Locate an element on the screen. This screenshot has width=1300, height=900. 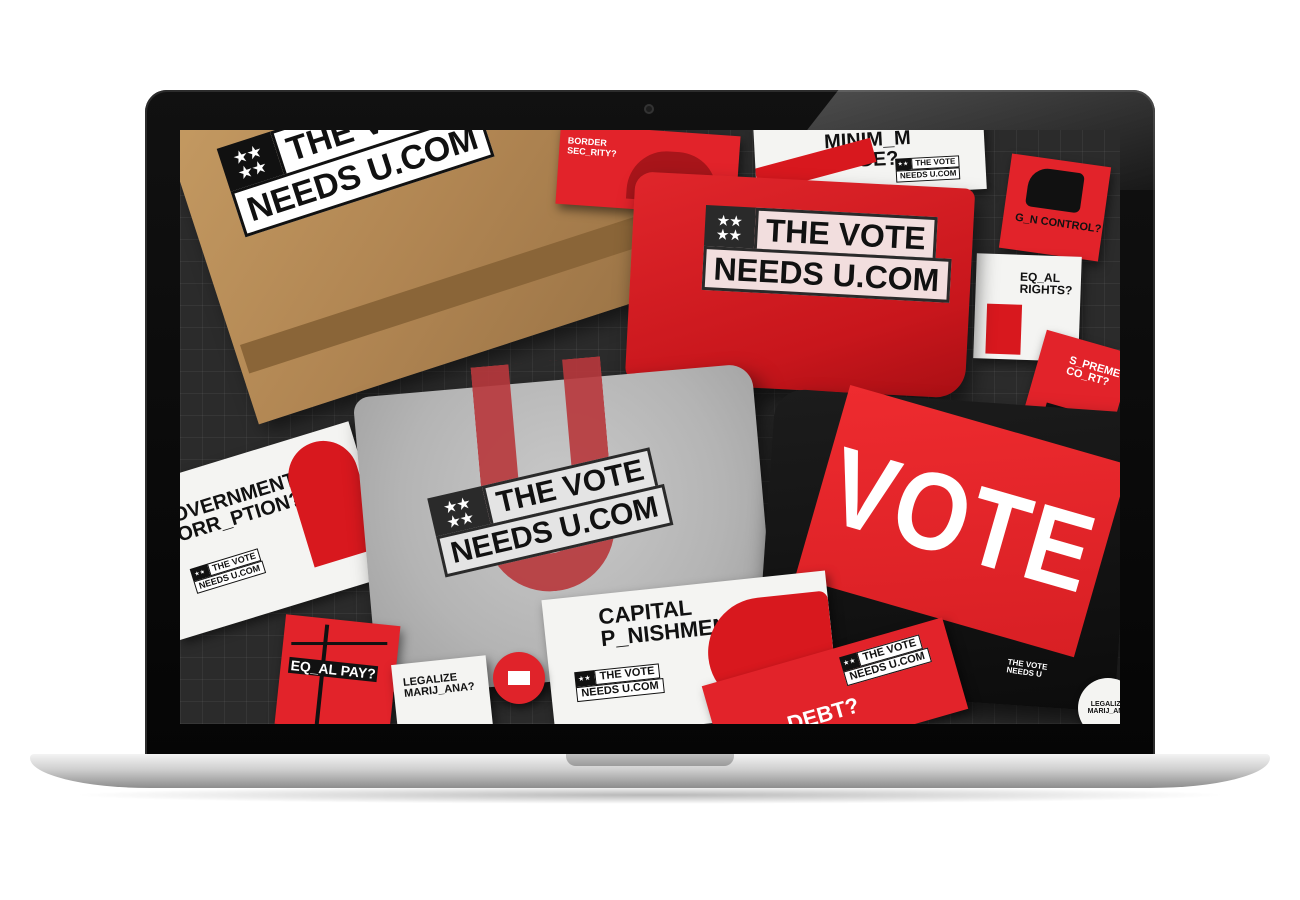
red-shirt-logo: ★★ ★★ THE VOTE NEEDS U.COM is located at coordinates (827, 253).